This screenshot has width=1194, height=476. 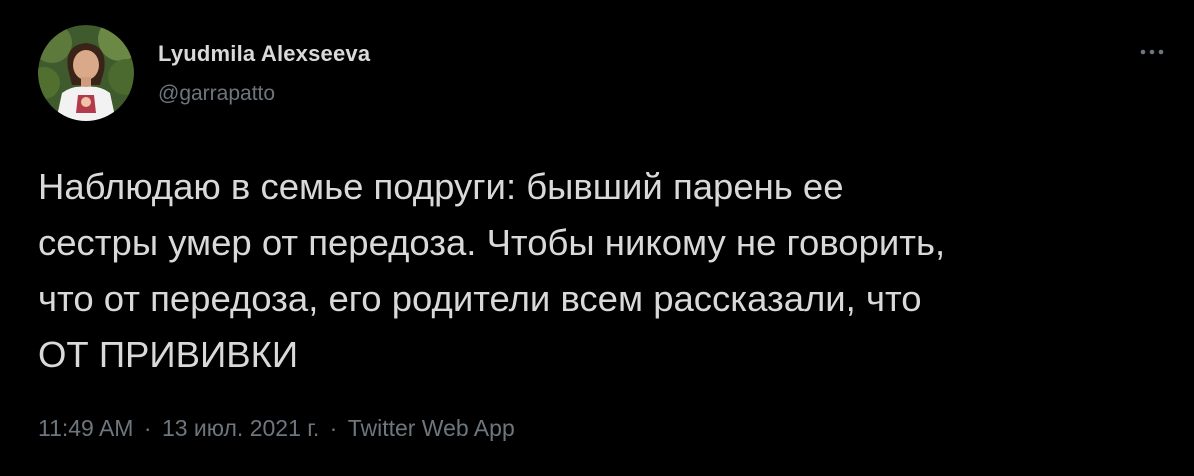 I want to click on author-display-name: Lyudmila Alexseeva, so click(x=264, y=54).